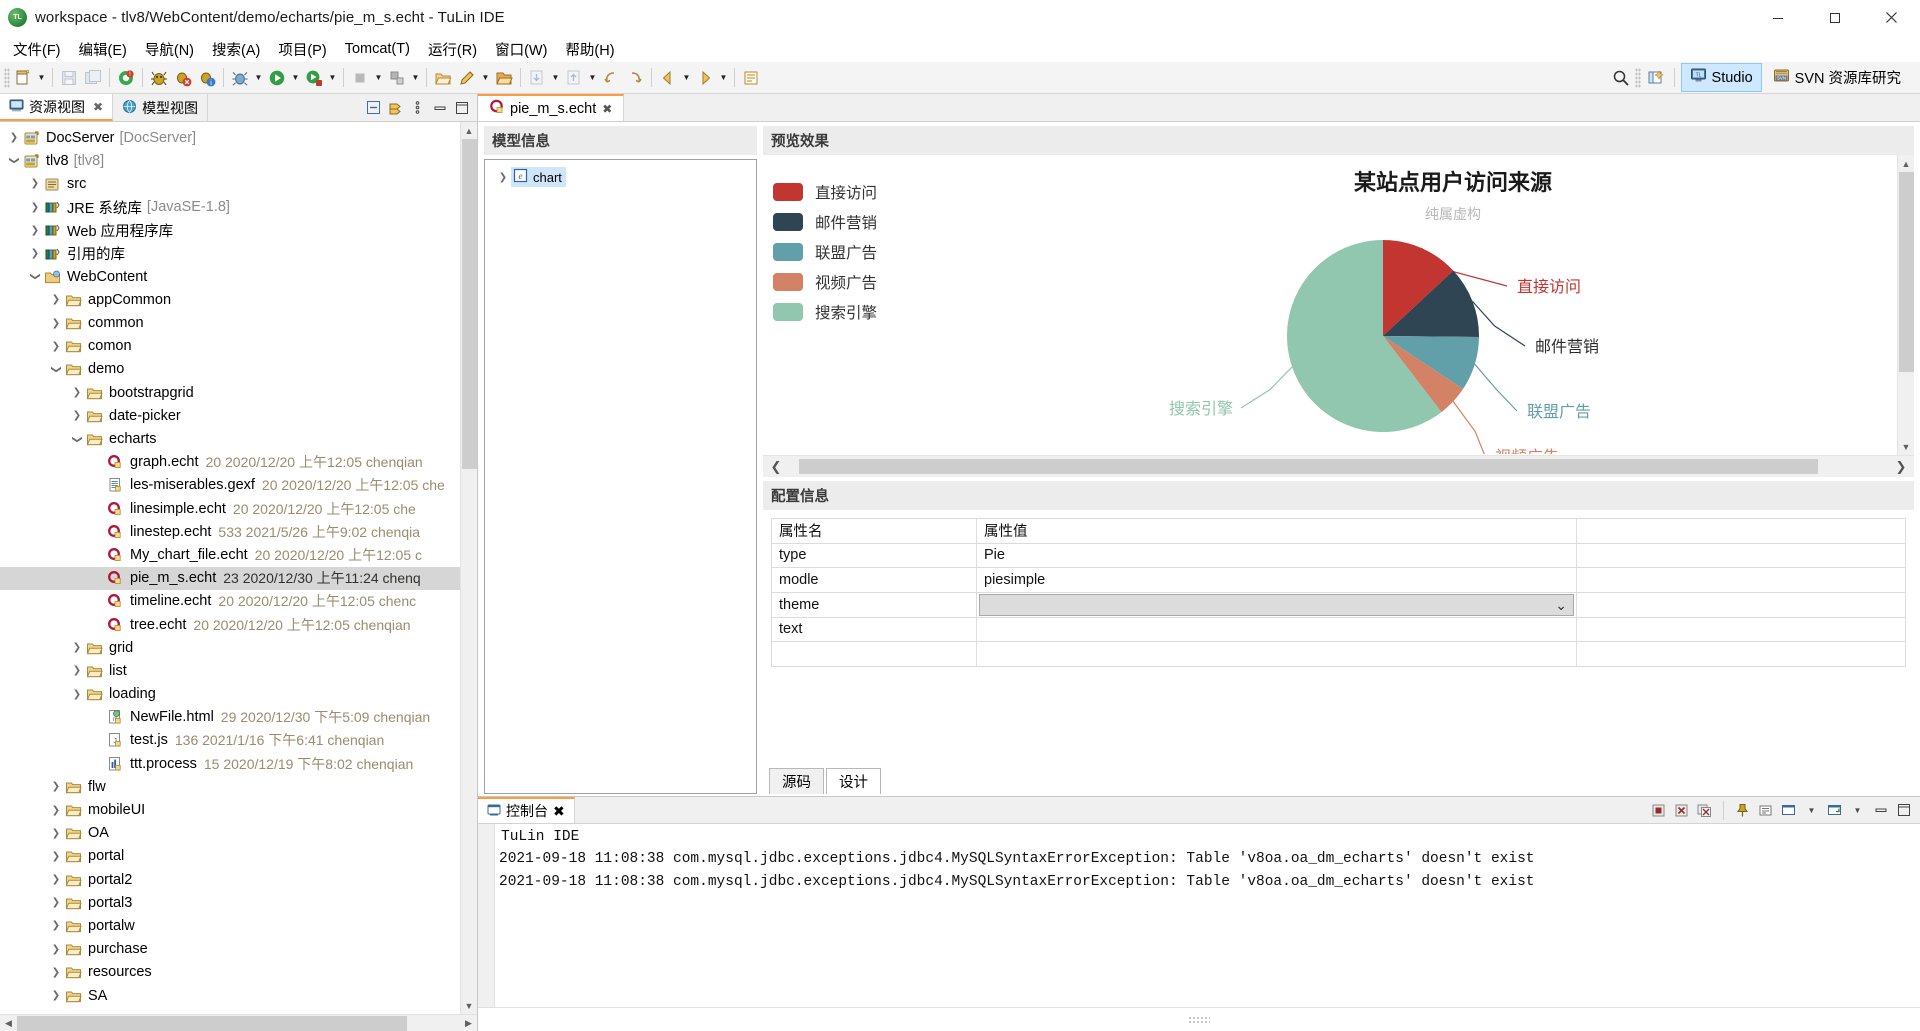 Image resolution: width=1920 pixels, height=1031 pixels. What do you see at coordinates (415, 78) in the screenshot?
I see `build-dropdown-icon: ▼` at bounding box center [415, 78].